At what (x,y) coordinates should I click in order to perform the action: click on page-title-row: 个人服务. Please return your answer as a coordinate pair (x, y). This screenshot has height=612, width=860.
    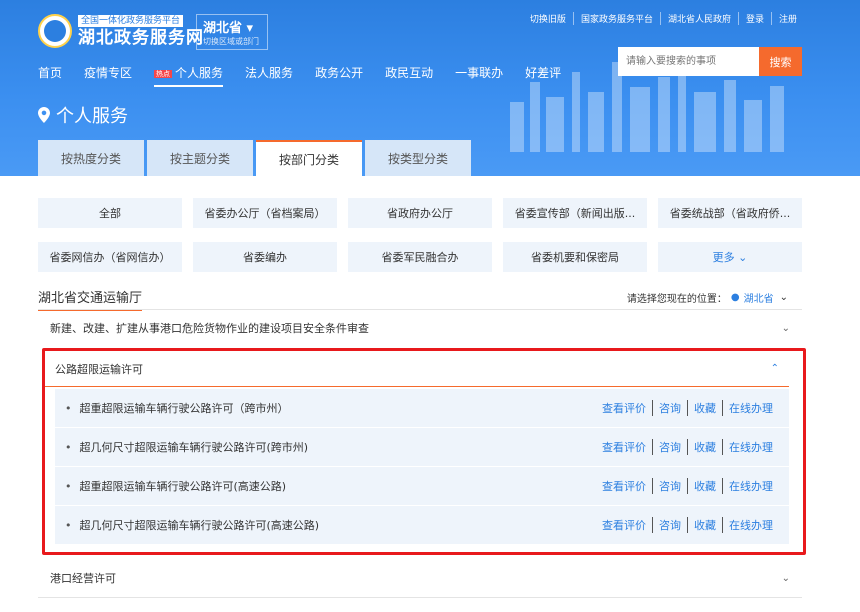
    Looking at the image, I should click on (83, 115).